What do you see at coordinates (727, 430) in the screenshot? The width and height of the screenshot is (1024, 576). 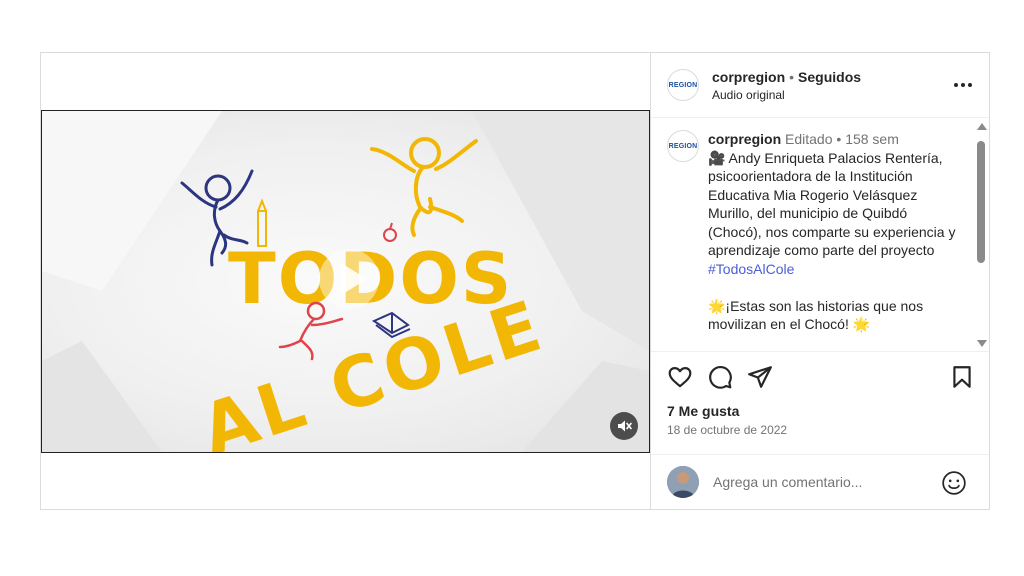 I see `post-date: 18 de octubre de 2022` at bounding box center [727, 430].